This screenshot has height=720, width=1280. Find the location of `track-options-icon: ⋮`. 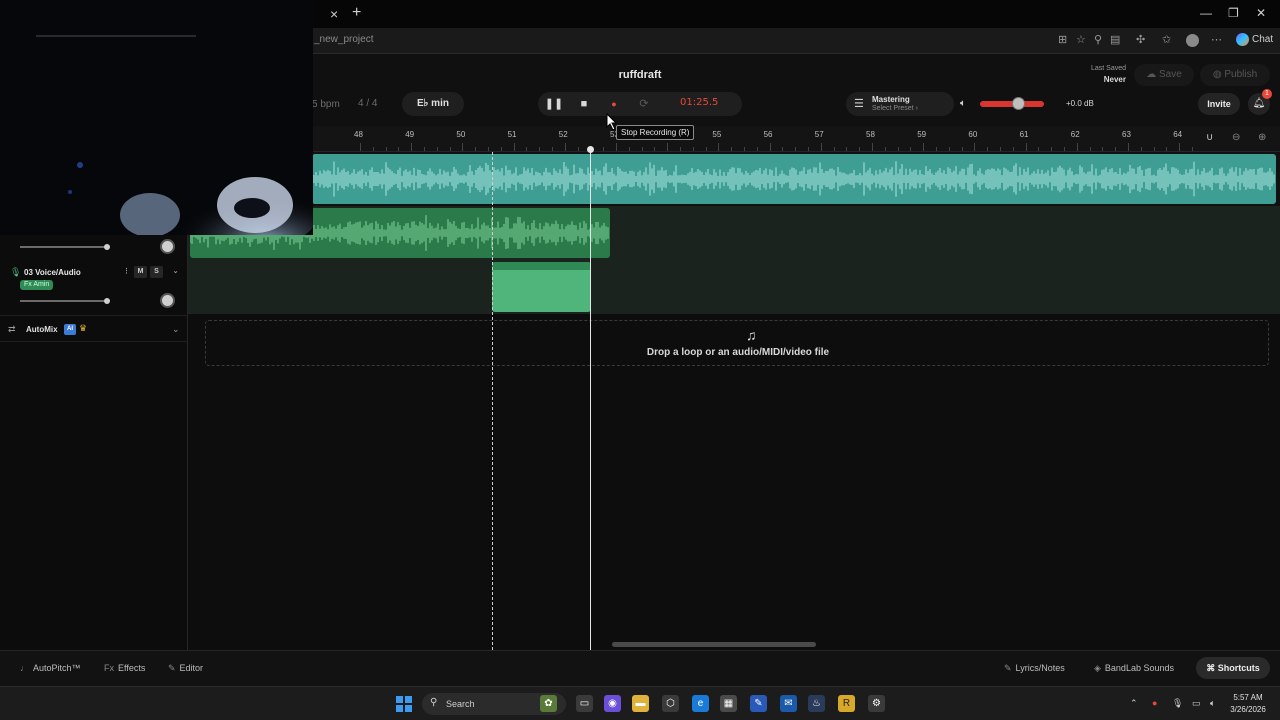

track-options-icon: ⋮ is located at coordinates (126, 272).